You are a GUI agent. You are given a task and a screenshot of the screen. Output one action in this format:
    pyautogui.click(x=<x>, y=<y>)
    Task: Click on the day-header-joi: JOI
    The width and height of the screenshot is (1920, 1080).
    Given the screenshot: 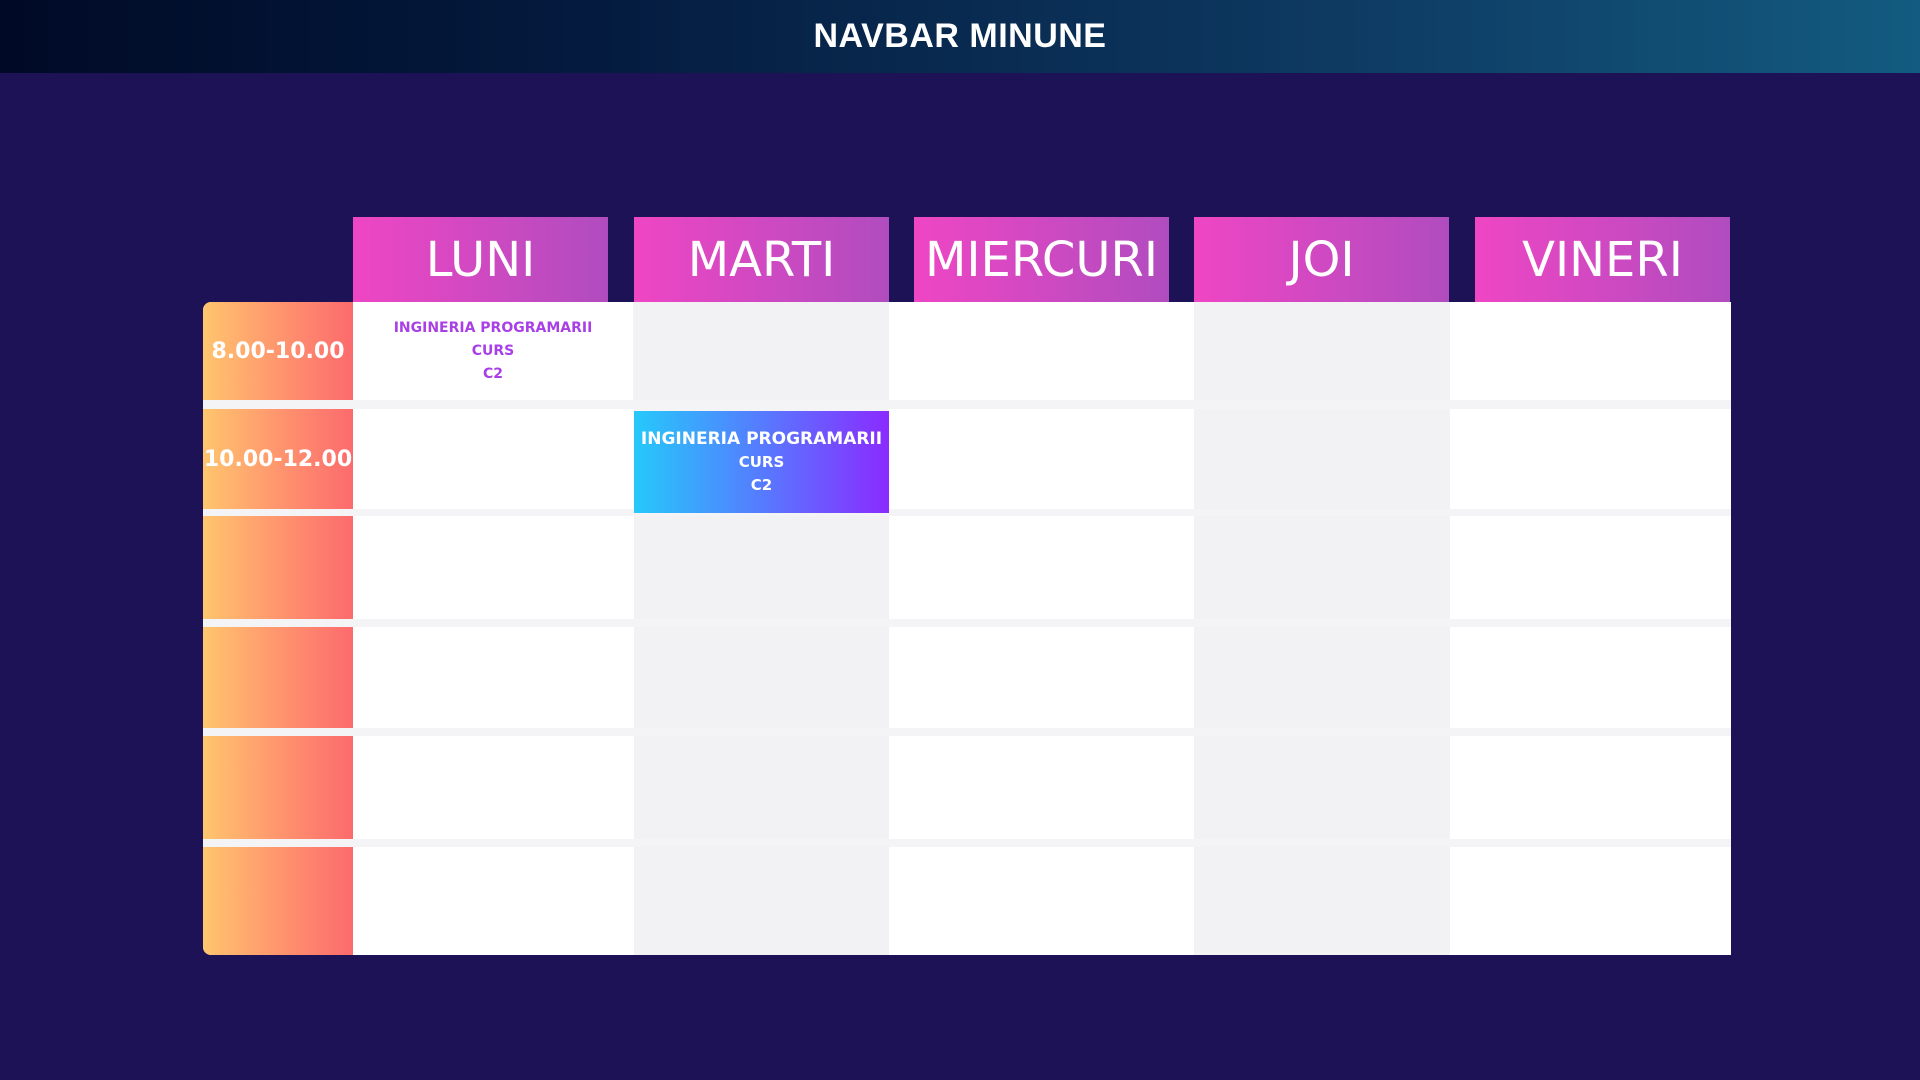 What is the action you would take?
    pyautogui.click(x=1321, y=259)
    